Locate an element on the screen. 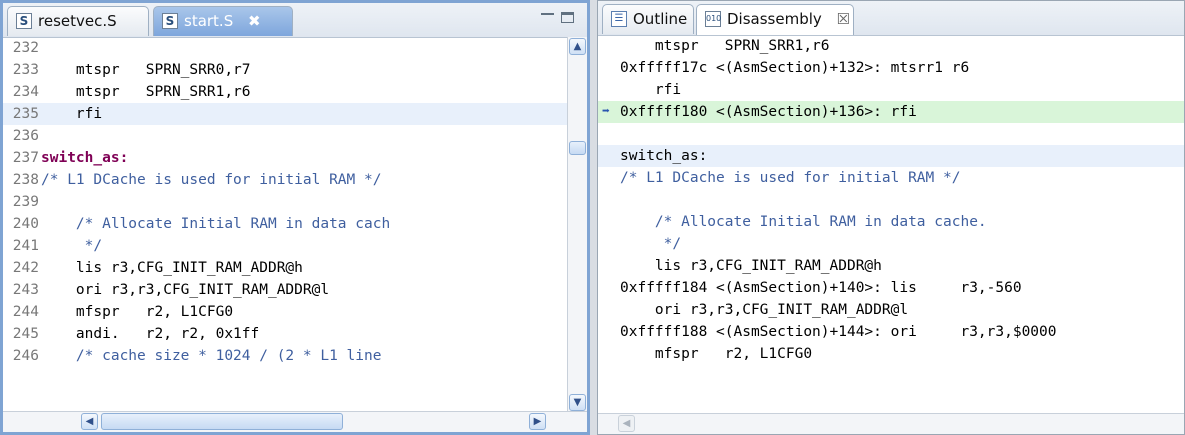 The height and width of the screenshot is (435, 1185). line-number: 245 is located at coordinates (25, 334).